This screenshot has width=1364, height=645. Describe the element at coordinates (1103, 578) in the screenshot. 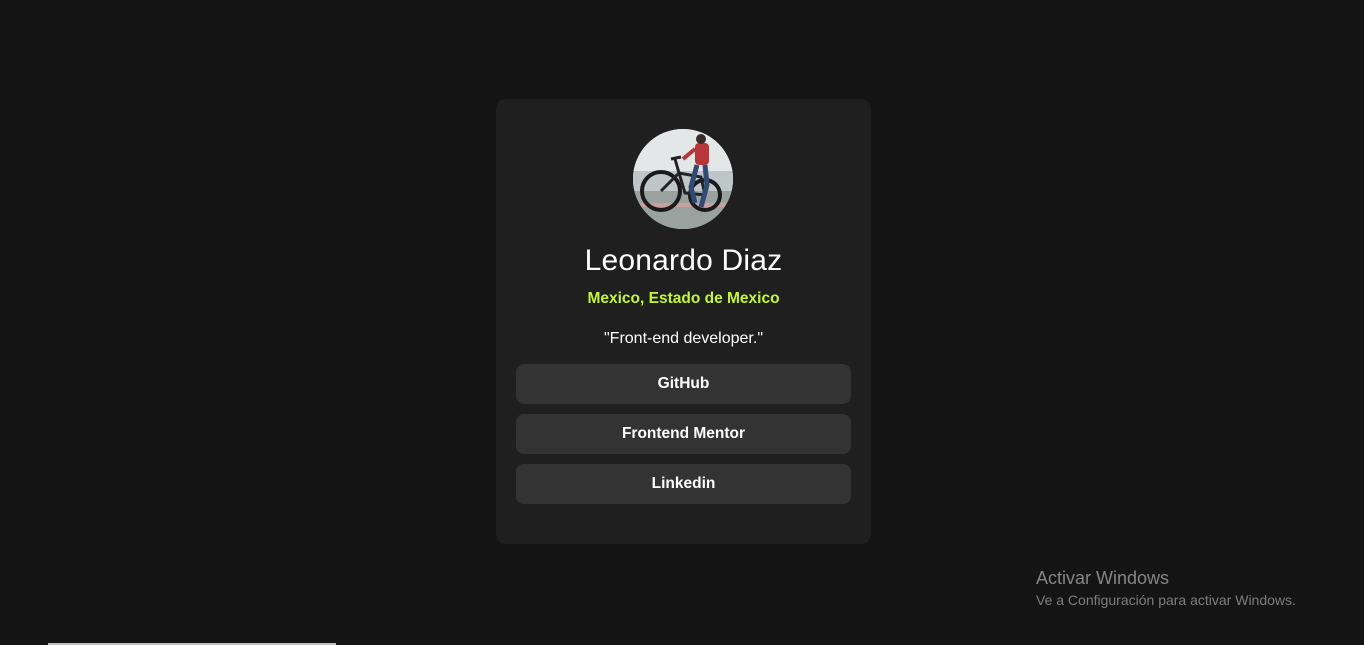

I see `watermark-title: Activar Windows` at that location.